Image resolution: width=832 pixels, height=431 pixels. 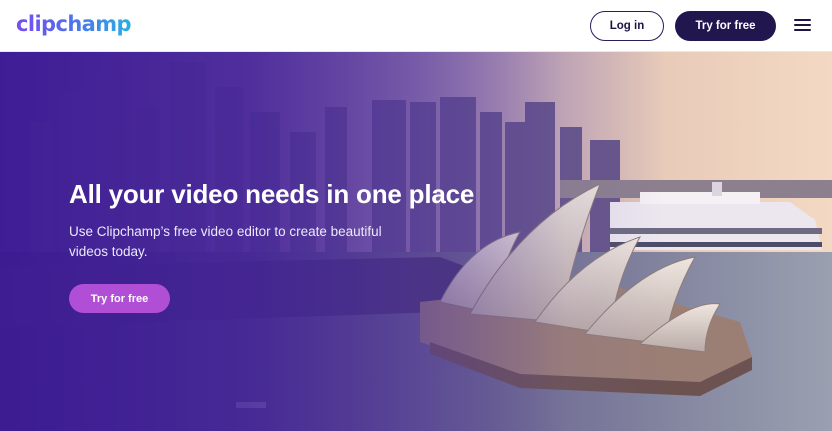 What do you see at coordinates (416, 26) in the screenshot?
I see `top-navigation-bar: clipchamp Log in Try for free` at bounding box center [416, 26].